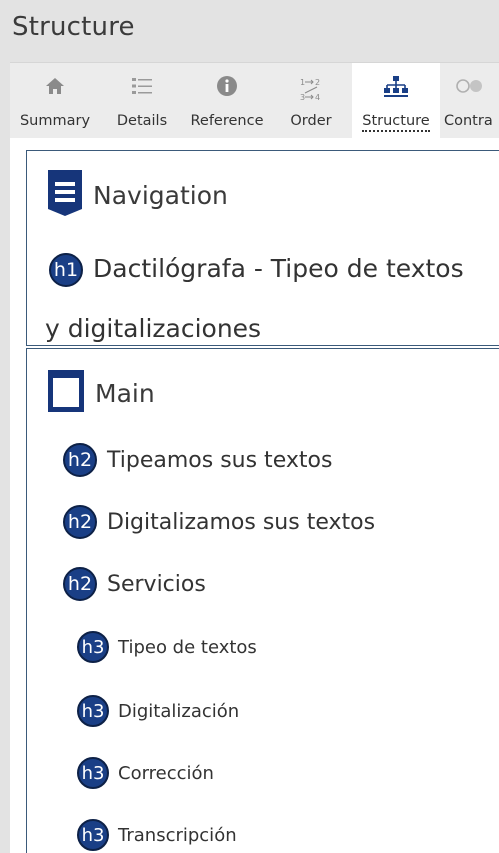  I want to click on svg-text: 3, so click(302, 97).